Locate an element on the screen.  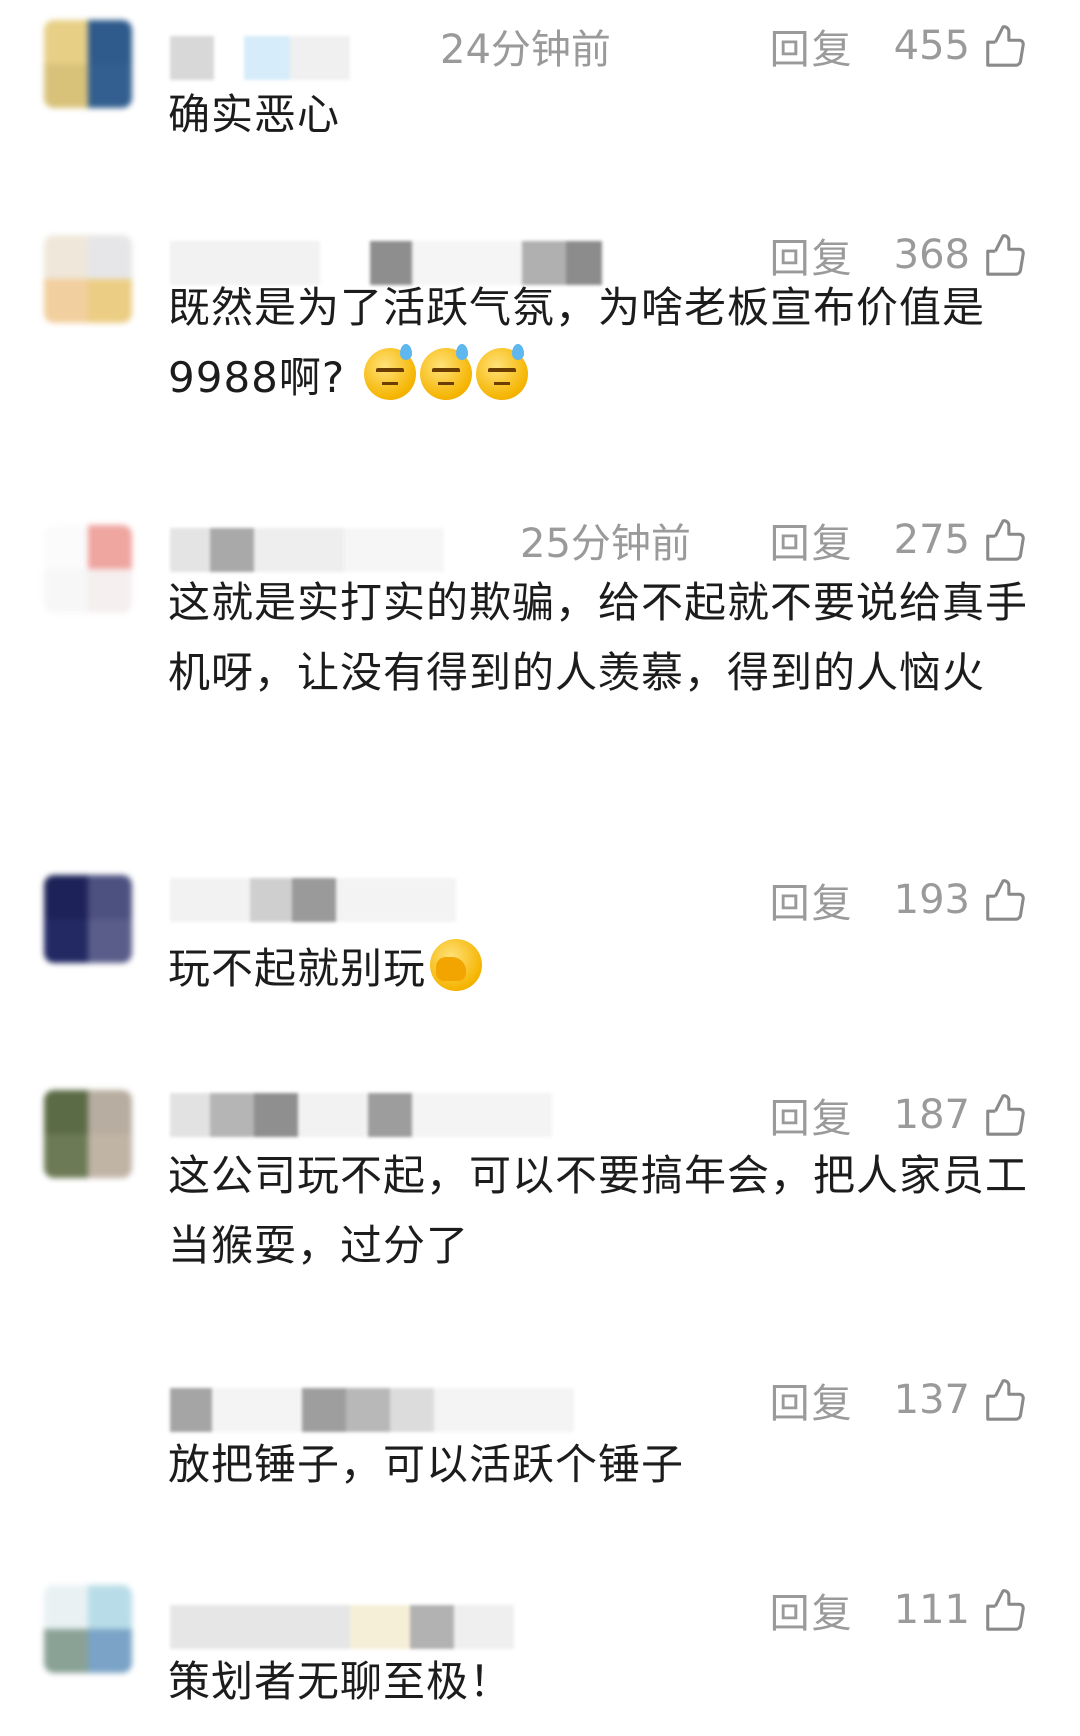
comment-text: 放把锤子，可以活跃个锤子 is located at coordinates (426, 1464).